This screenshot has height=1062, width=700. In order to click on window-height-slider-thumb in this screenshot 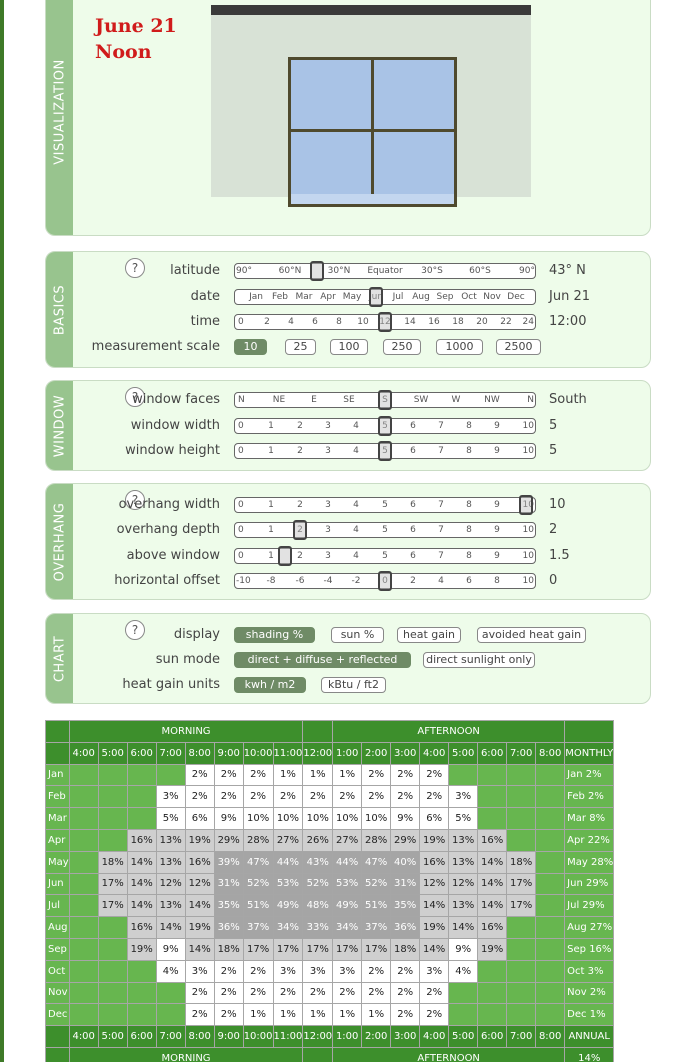, I will do `click(385, 451)`.